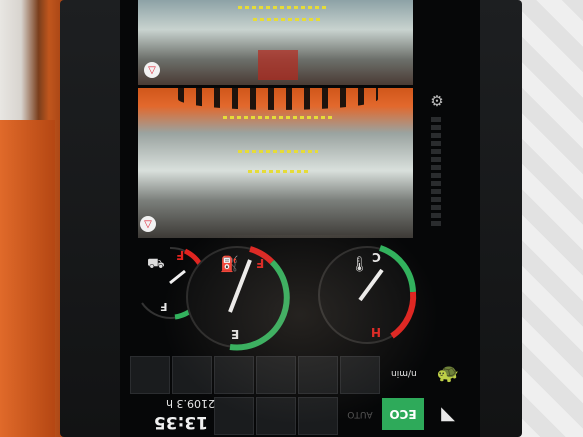  I want to click on gauge-marker-empty: F, so click(164, 306).